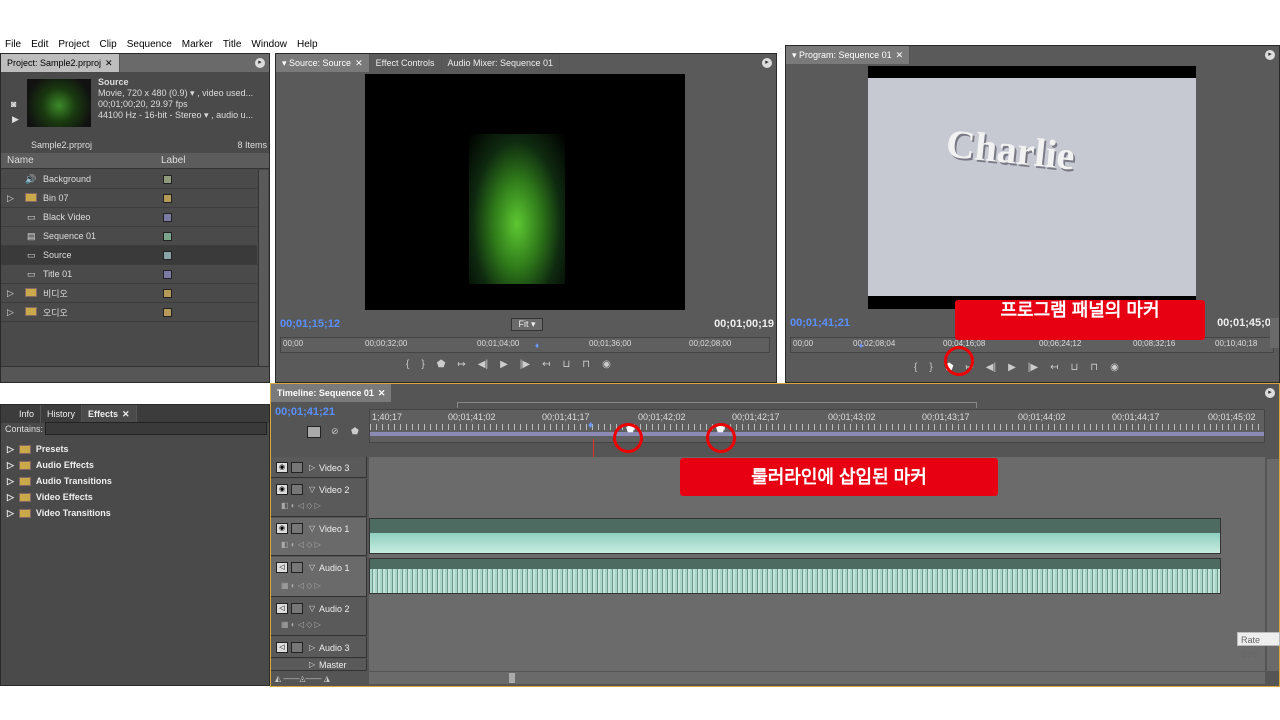  What do you see at coordinates (320, 678) in the screenshot?
I see `timeline-zoom-slider: ◭ ——◬—— ◮` at bounding box center [320, 678].